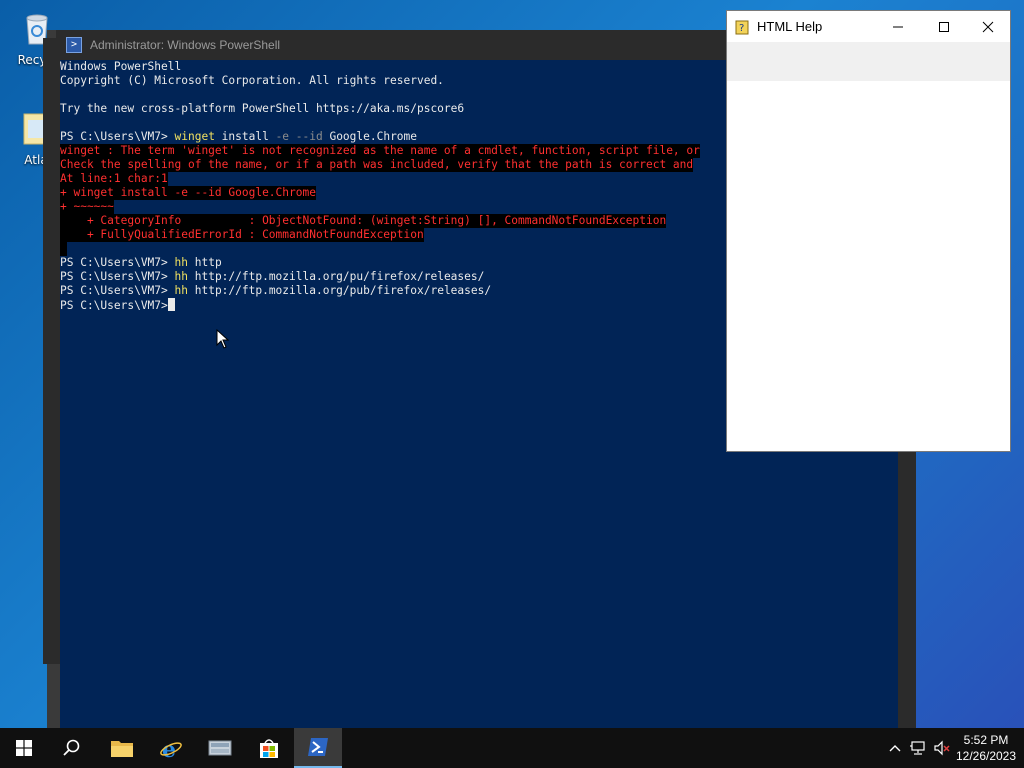 This screenshot has width=1024, height=768. What do you see at coordinates (114, 179) in the screenshot?
I see `console-error-line: At line:1 char:1` at bounding box center [114, 179].